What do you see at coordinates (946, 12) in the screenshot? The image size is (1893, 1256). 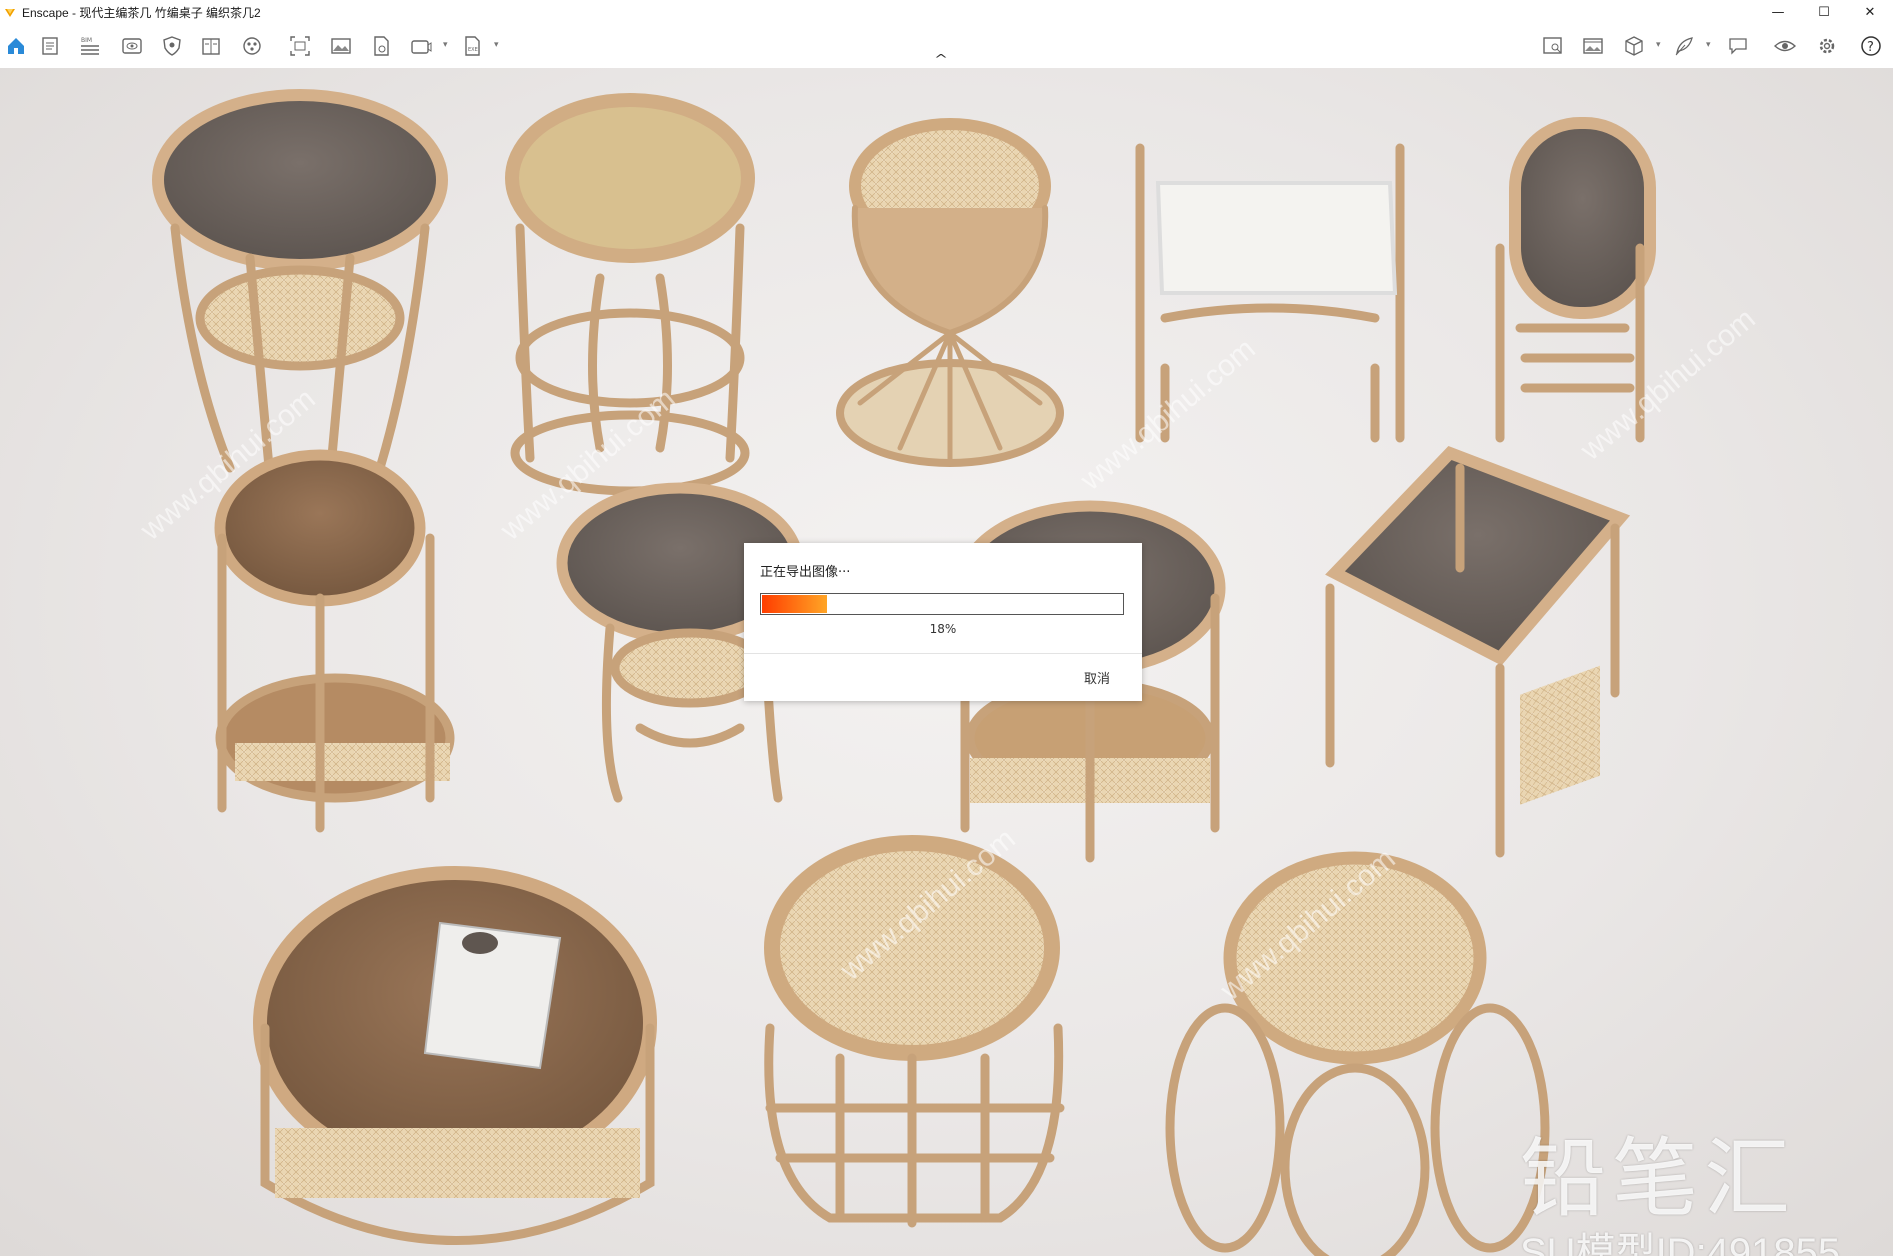 I see `title-bar: Enscape - 现代主编茶几 竹编桌子 编织茶几2 — ☐ ✕` at bounding box center [946, 12].